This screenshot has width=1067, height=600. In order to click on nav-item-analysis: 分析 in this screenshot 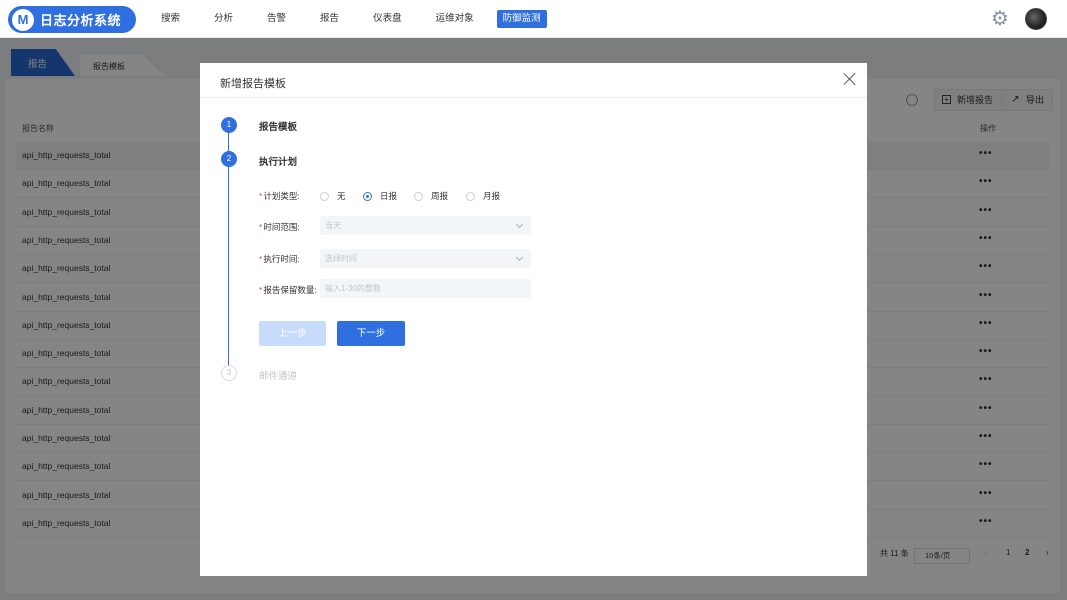, I will do `click(223, 19)`.